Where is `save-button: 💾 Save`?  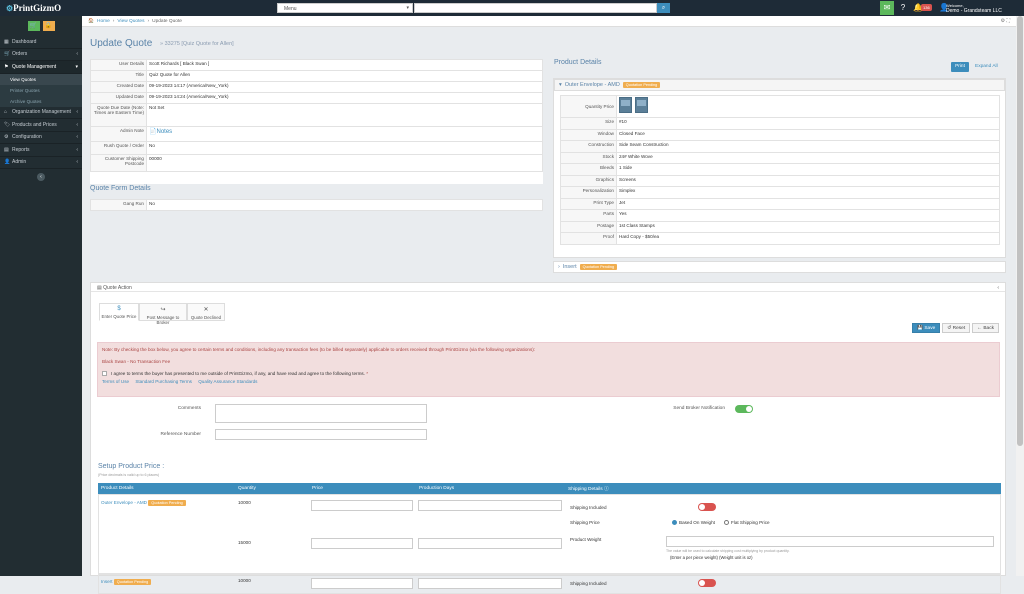 save-button: 💾 Save is located at coordinates (926, 328).